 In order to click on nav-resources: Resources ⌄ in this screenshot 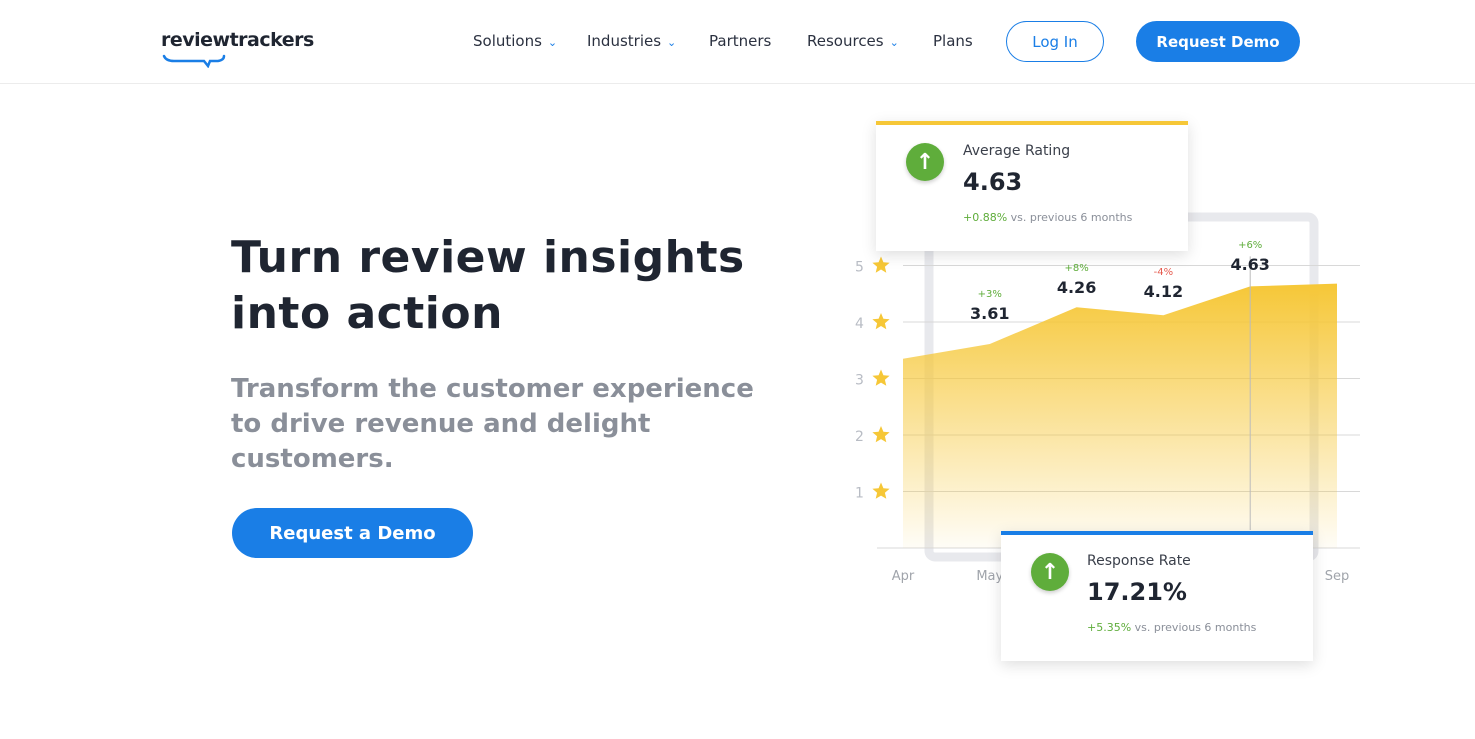, I will do `click(853, 41)`.